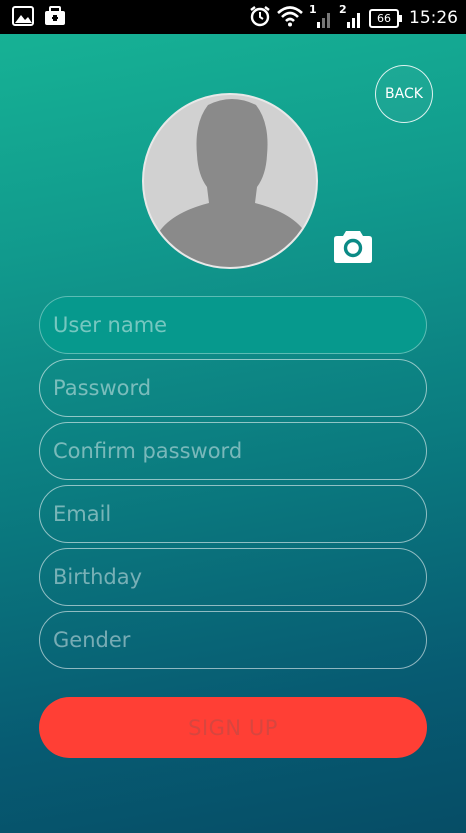 This screenshot has height=833, width=466. What do you see at coordinates (321, 16) in the screenshot?
I see `signal-sim1-icon: 1` at bounding box center [321, 16].